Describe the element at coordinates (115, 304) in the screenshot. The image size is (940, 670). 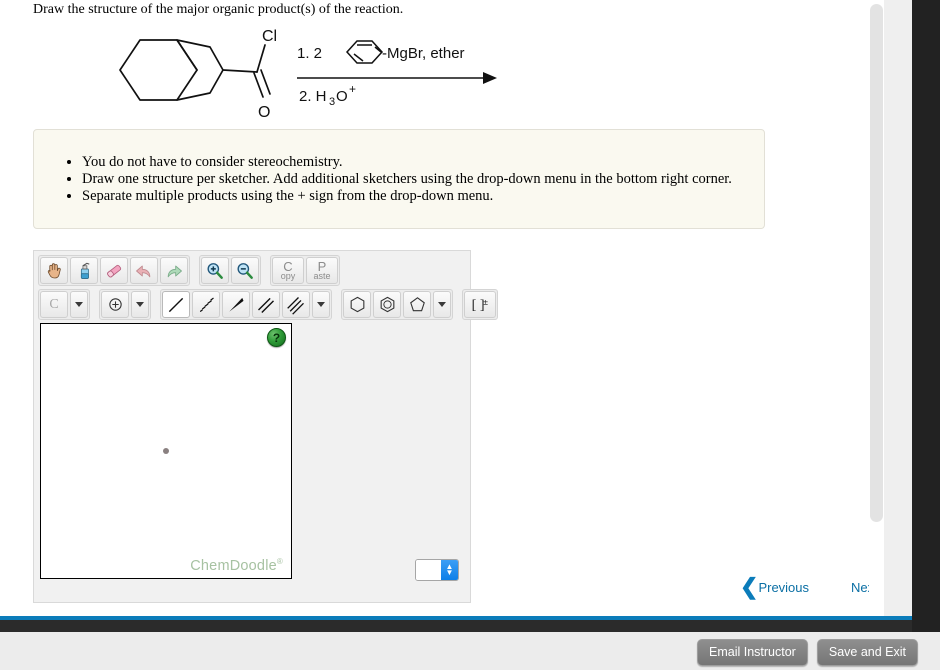
I see `charge-increase-icon` at that location.